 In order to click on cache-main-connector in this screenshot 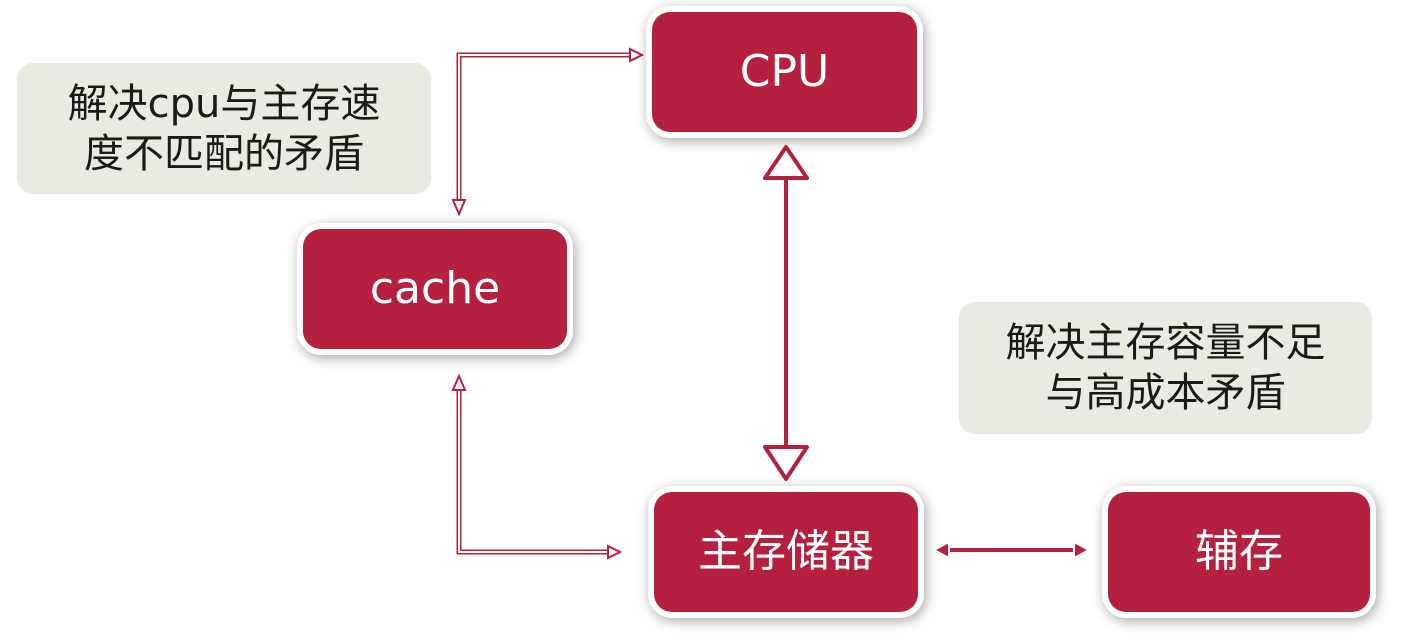, I will do `click(537, 466)`.